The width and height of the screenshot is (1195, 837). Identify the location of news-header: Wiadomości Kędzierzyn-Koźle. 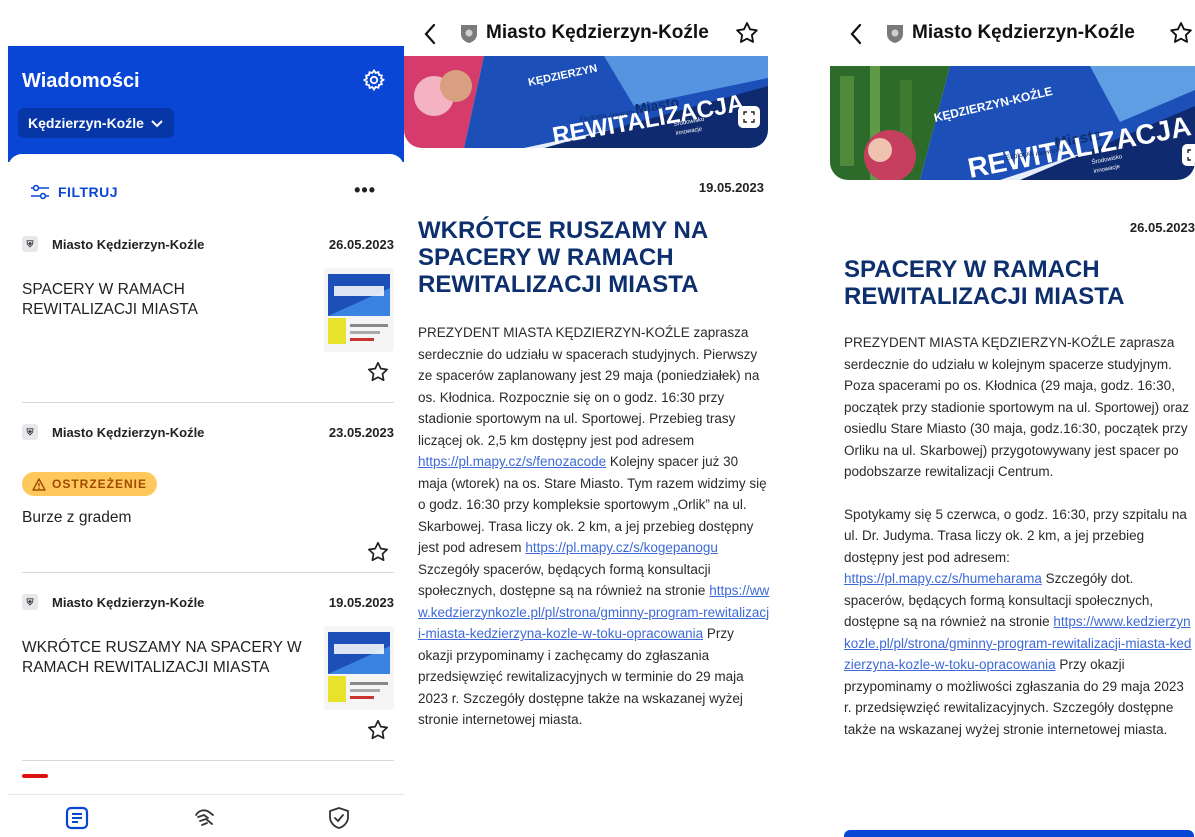
(206, 104).